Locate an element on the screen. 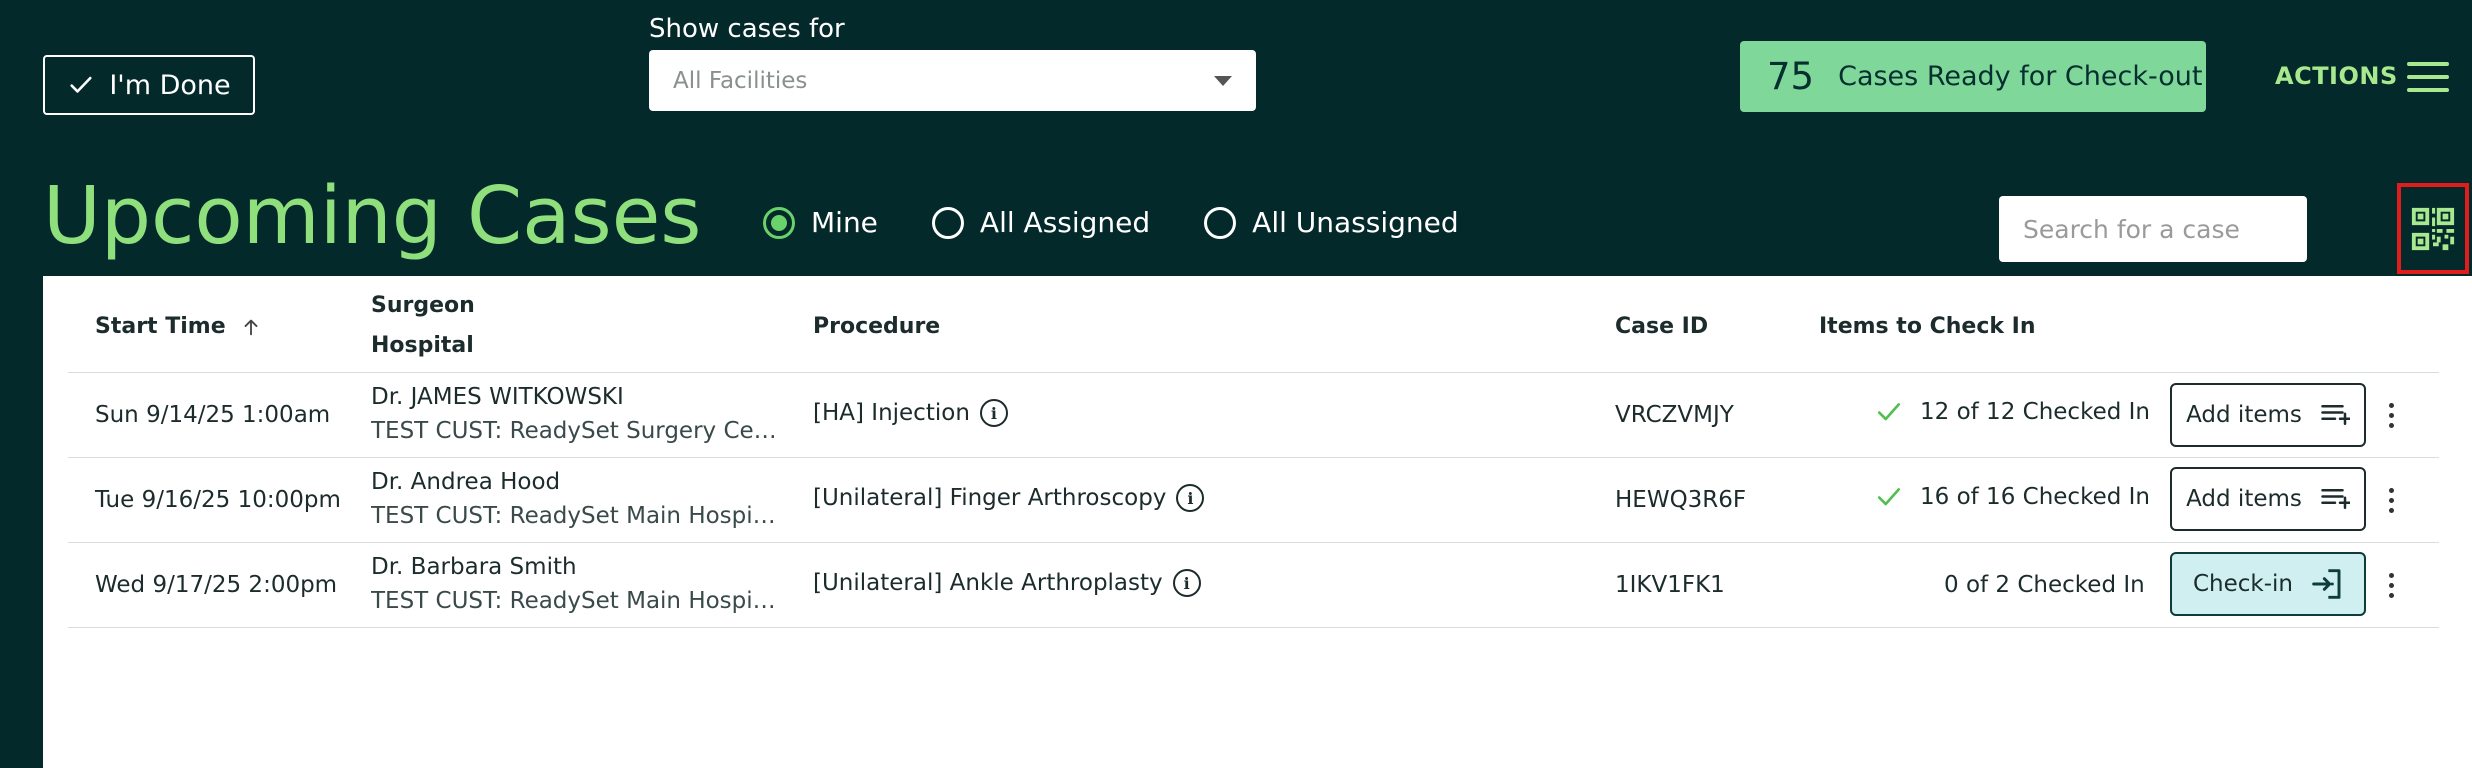  im-done-button: I'm Done is located at coordinates (149, 85).